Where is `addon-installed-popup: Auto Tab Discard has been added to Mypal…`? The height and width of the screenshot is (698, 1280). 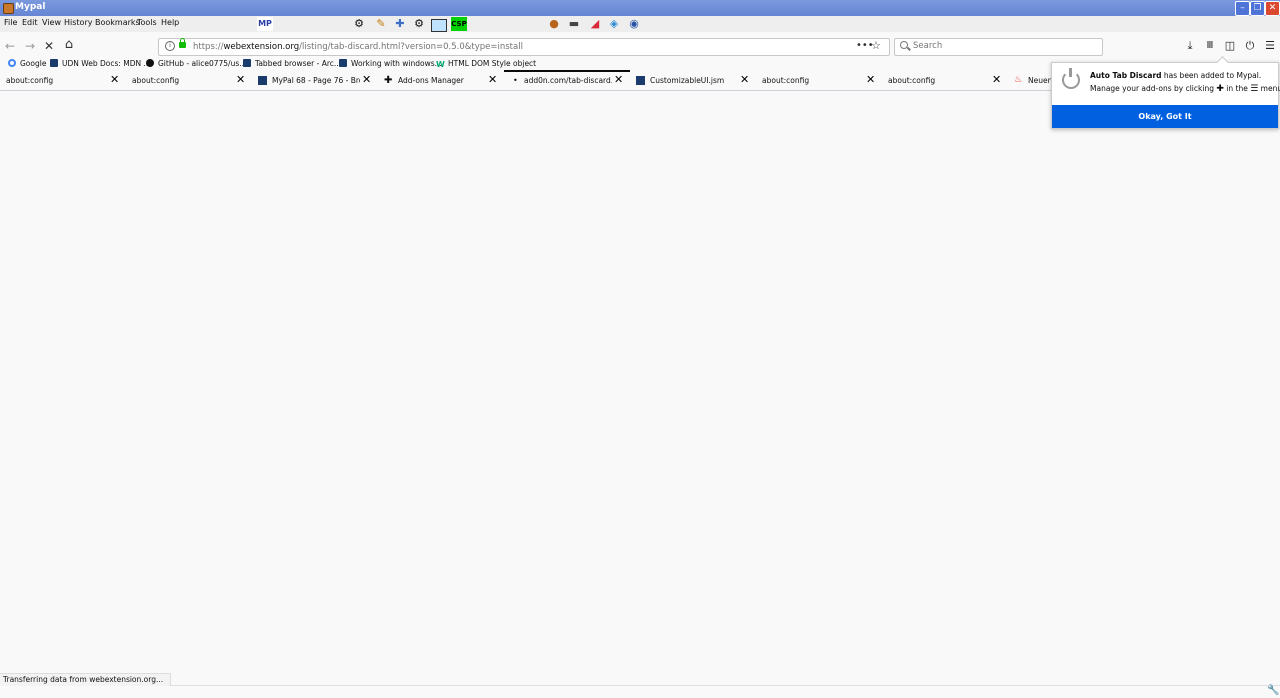
addon-installed-popup: Auto Tab Discard has been added to Mypal… is located at coordinates (1165, 95).